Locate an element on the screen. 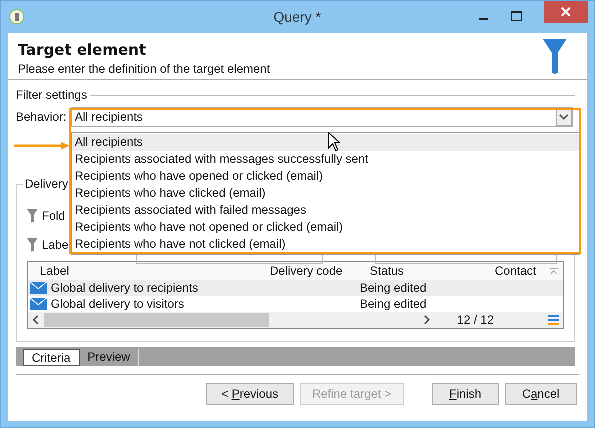 Image resolution: width=609 pixels, height=439 pixels. window-title: Query * is located at coordinates (298, 17).